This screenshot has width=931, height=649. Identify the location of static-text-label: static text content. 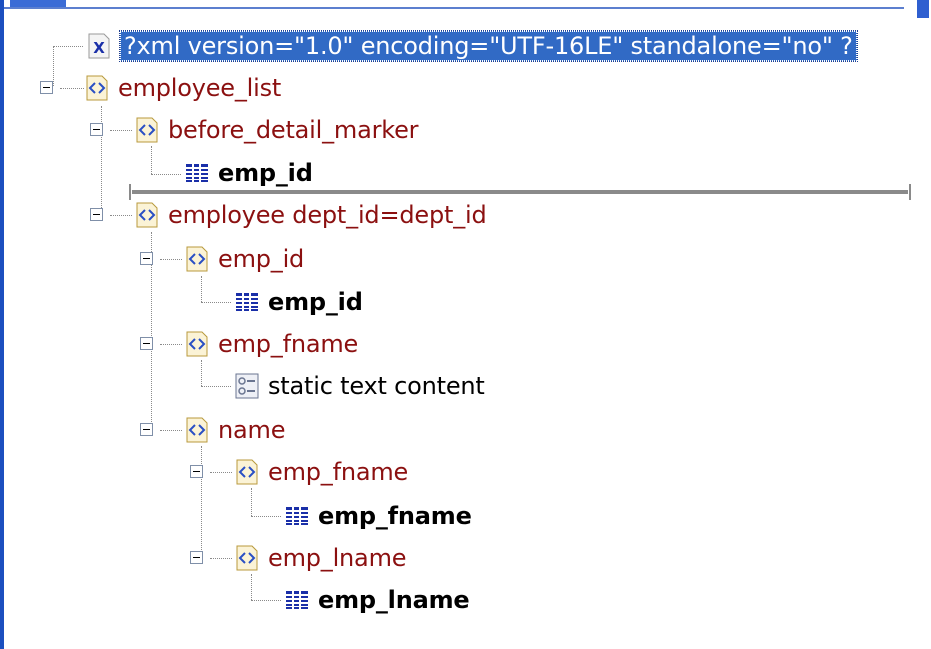
(376, 386).